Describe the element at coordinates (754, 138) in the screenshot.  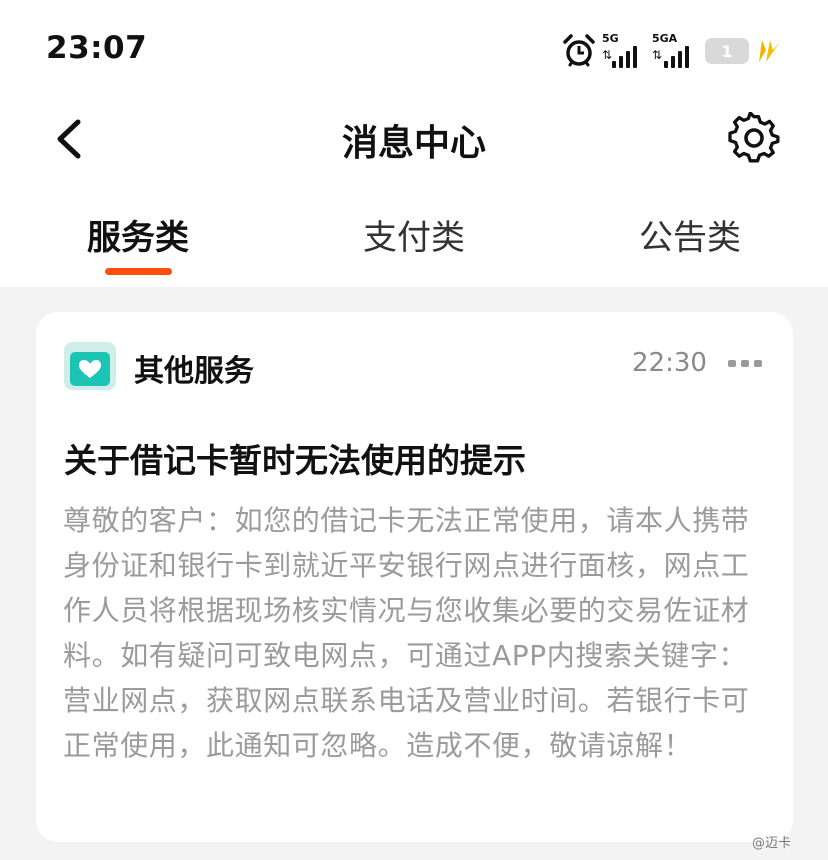
I see `gear-icon` at that location.